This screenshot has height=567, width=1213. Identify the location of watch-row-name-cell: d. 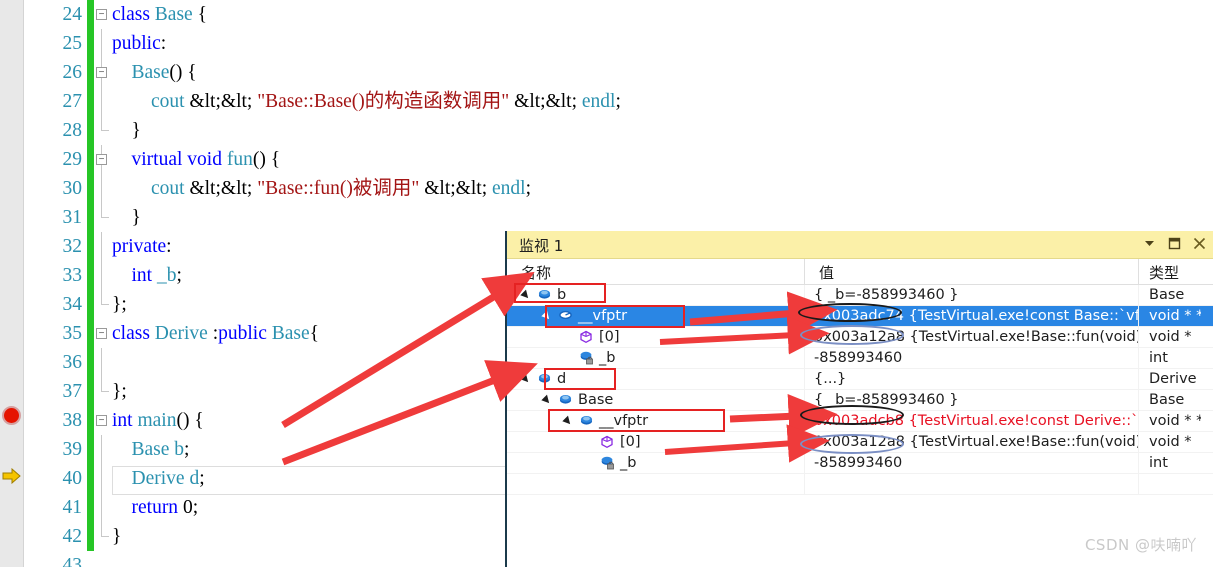
(656, 379).